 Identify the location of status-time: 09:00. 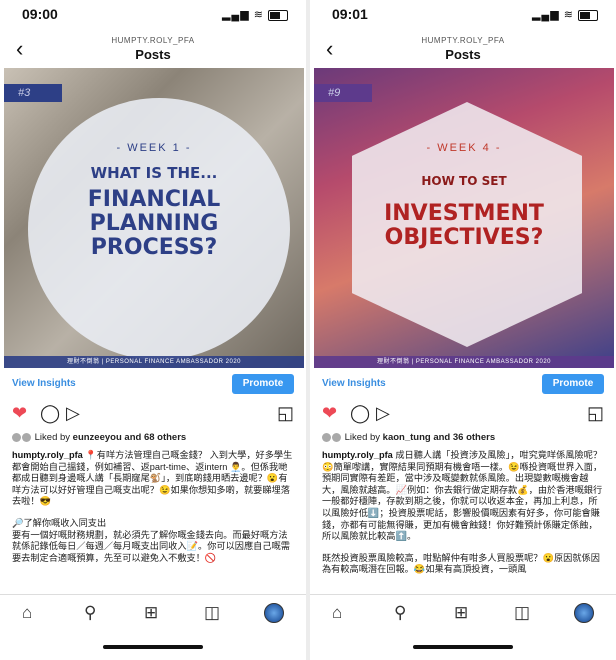
(40, 14).